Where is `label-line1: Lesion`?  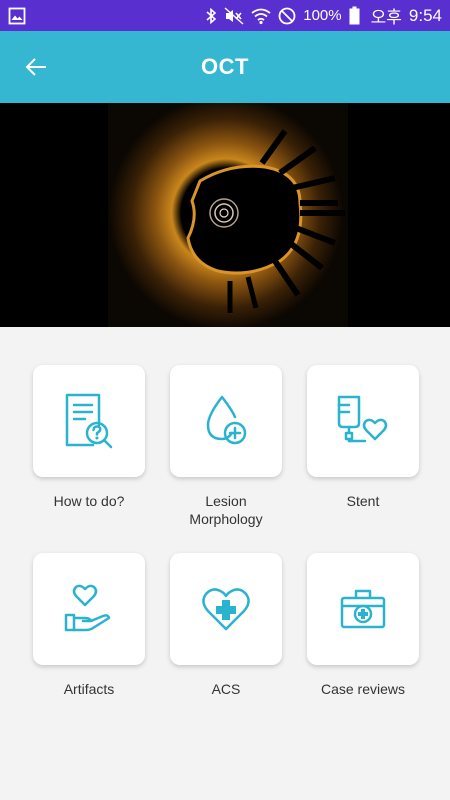
label-line1: Lesion is located at coordinates (226, 501).